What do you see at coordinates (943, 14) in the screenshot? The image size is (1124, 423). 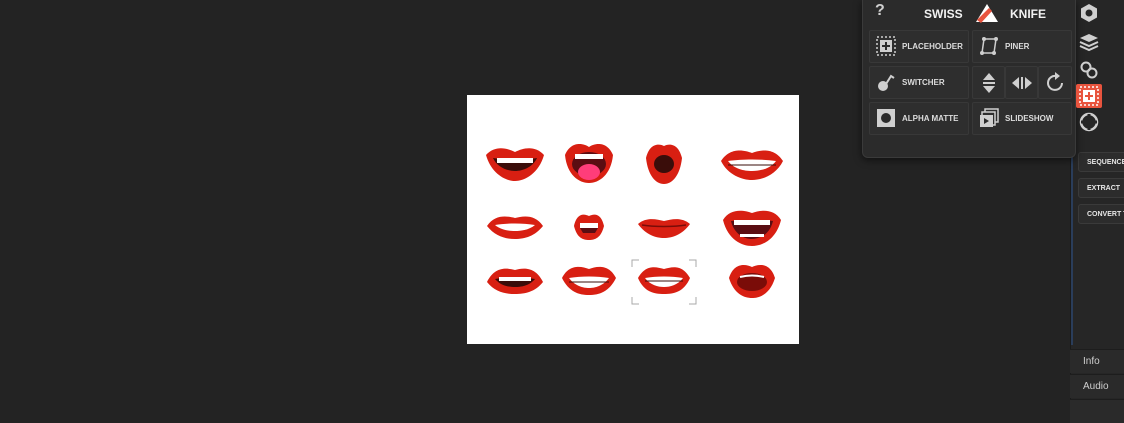 I see `title-swiss: SWISS` at bounding box center [943, 14].